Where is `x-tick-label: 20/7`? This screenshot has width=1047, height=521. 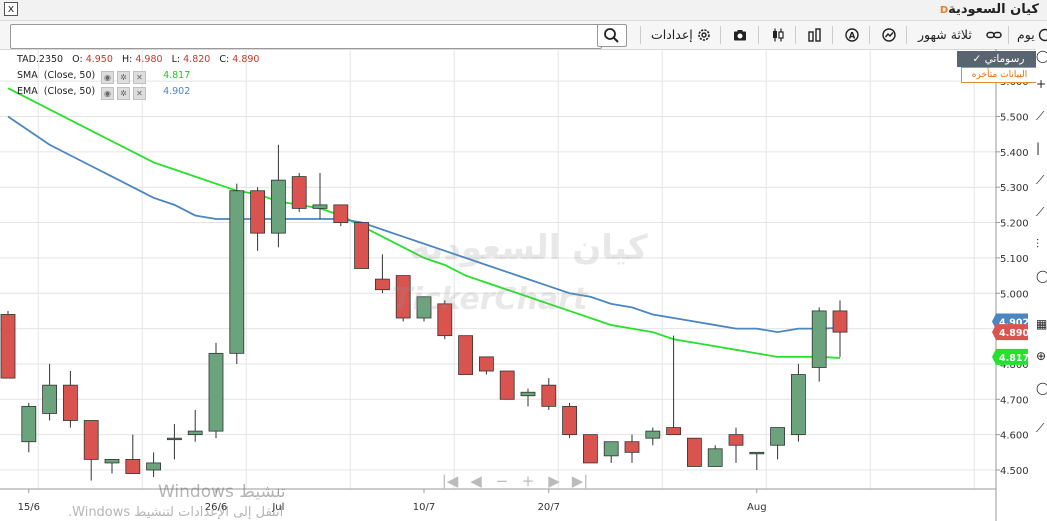 x-tick-label: 20/7 is located at coordinates (549, 507).